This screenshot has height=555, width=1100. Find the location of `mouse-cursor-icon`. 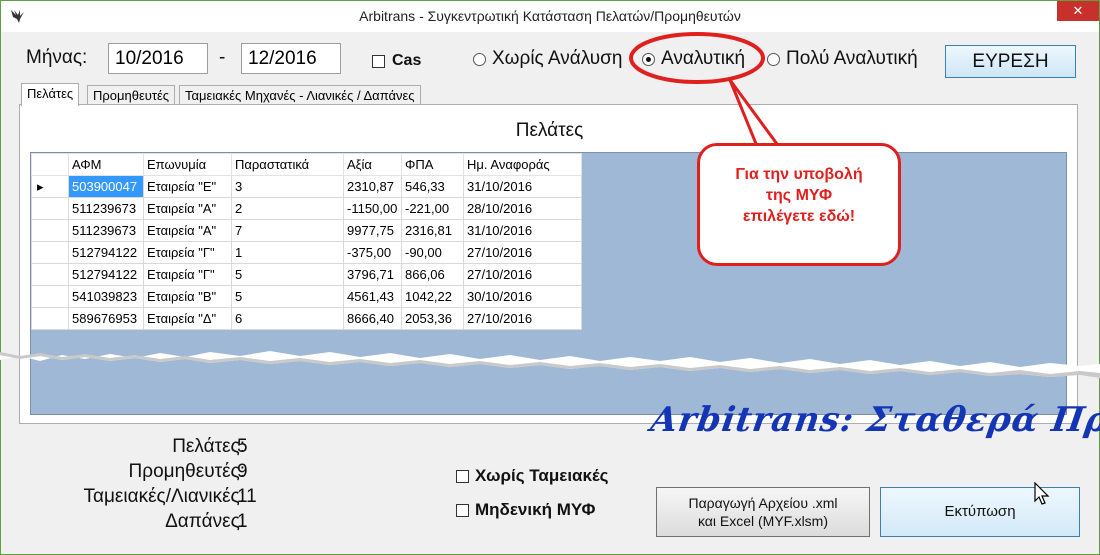

mouse-cursor-icon is located at coordinates (1042, 493).